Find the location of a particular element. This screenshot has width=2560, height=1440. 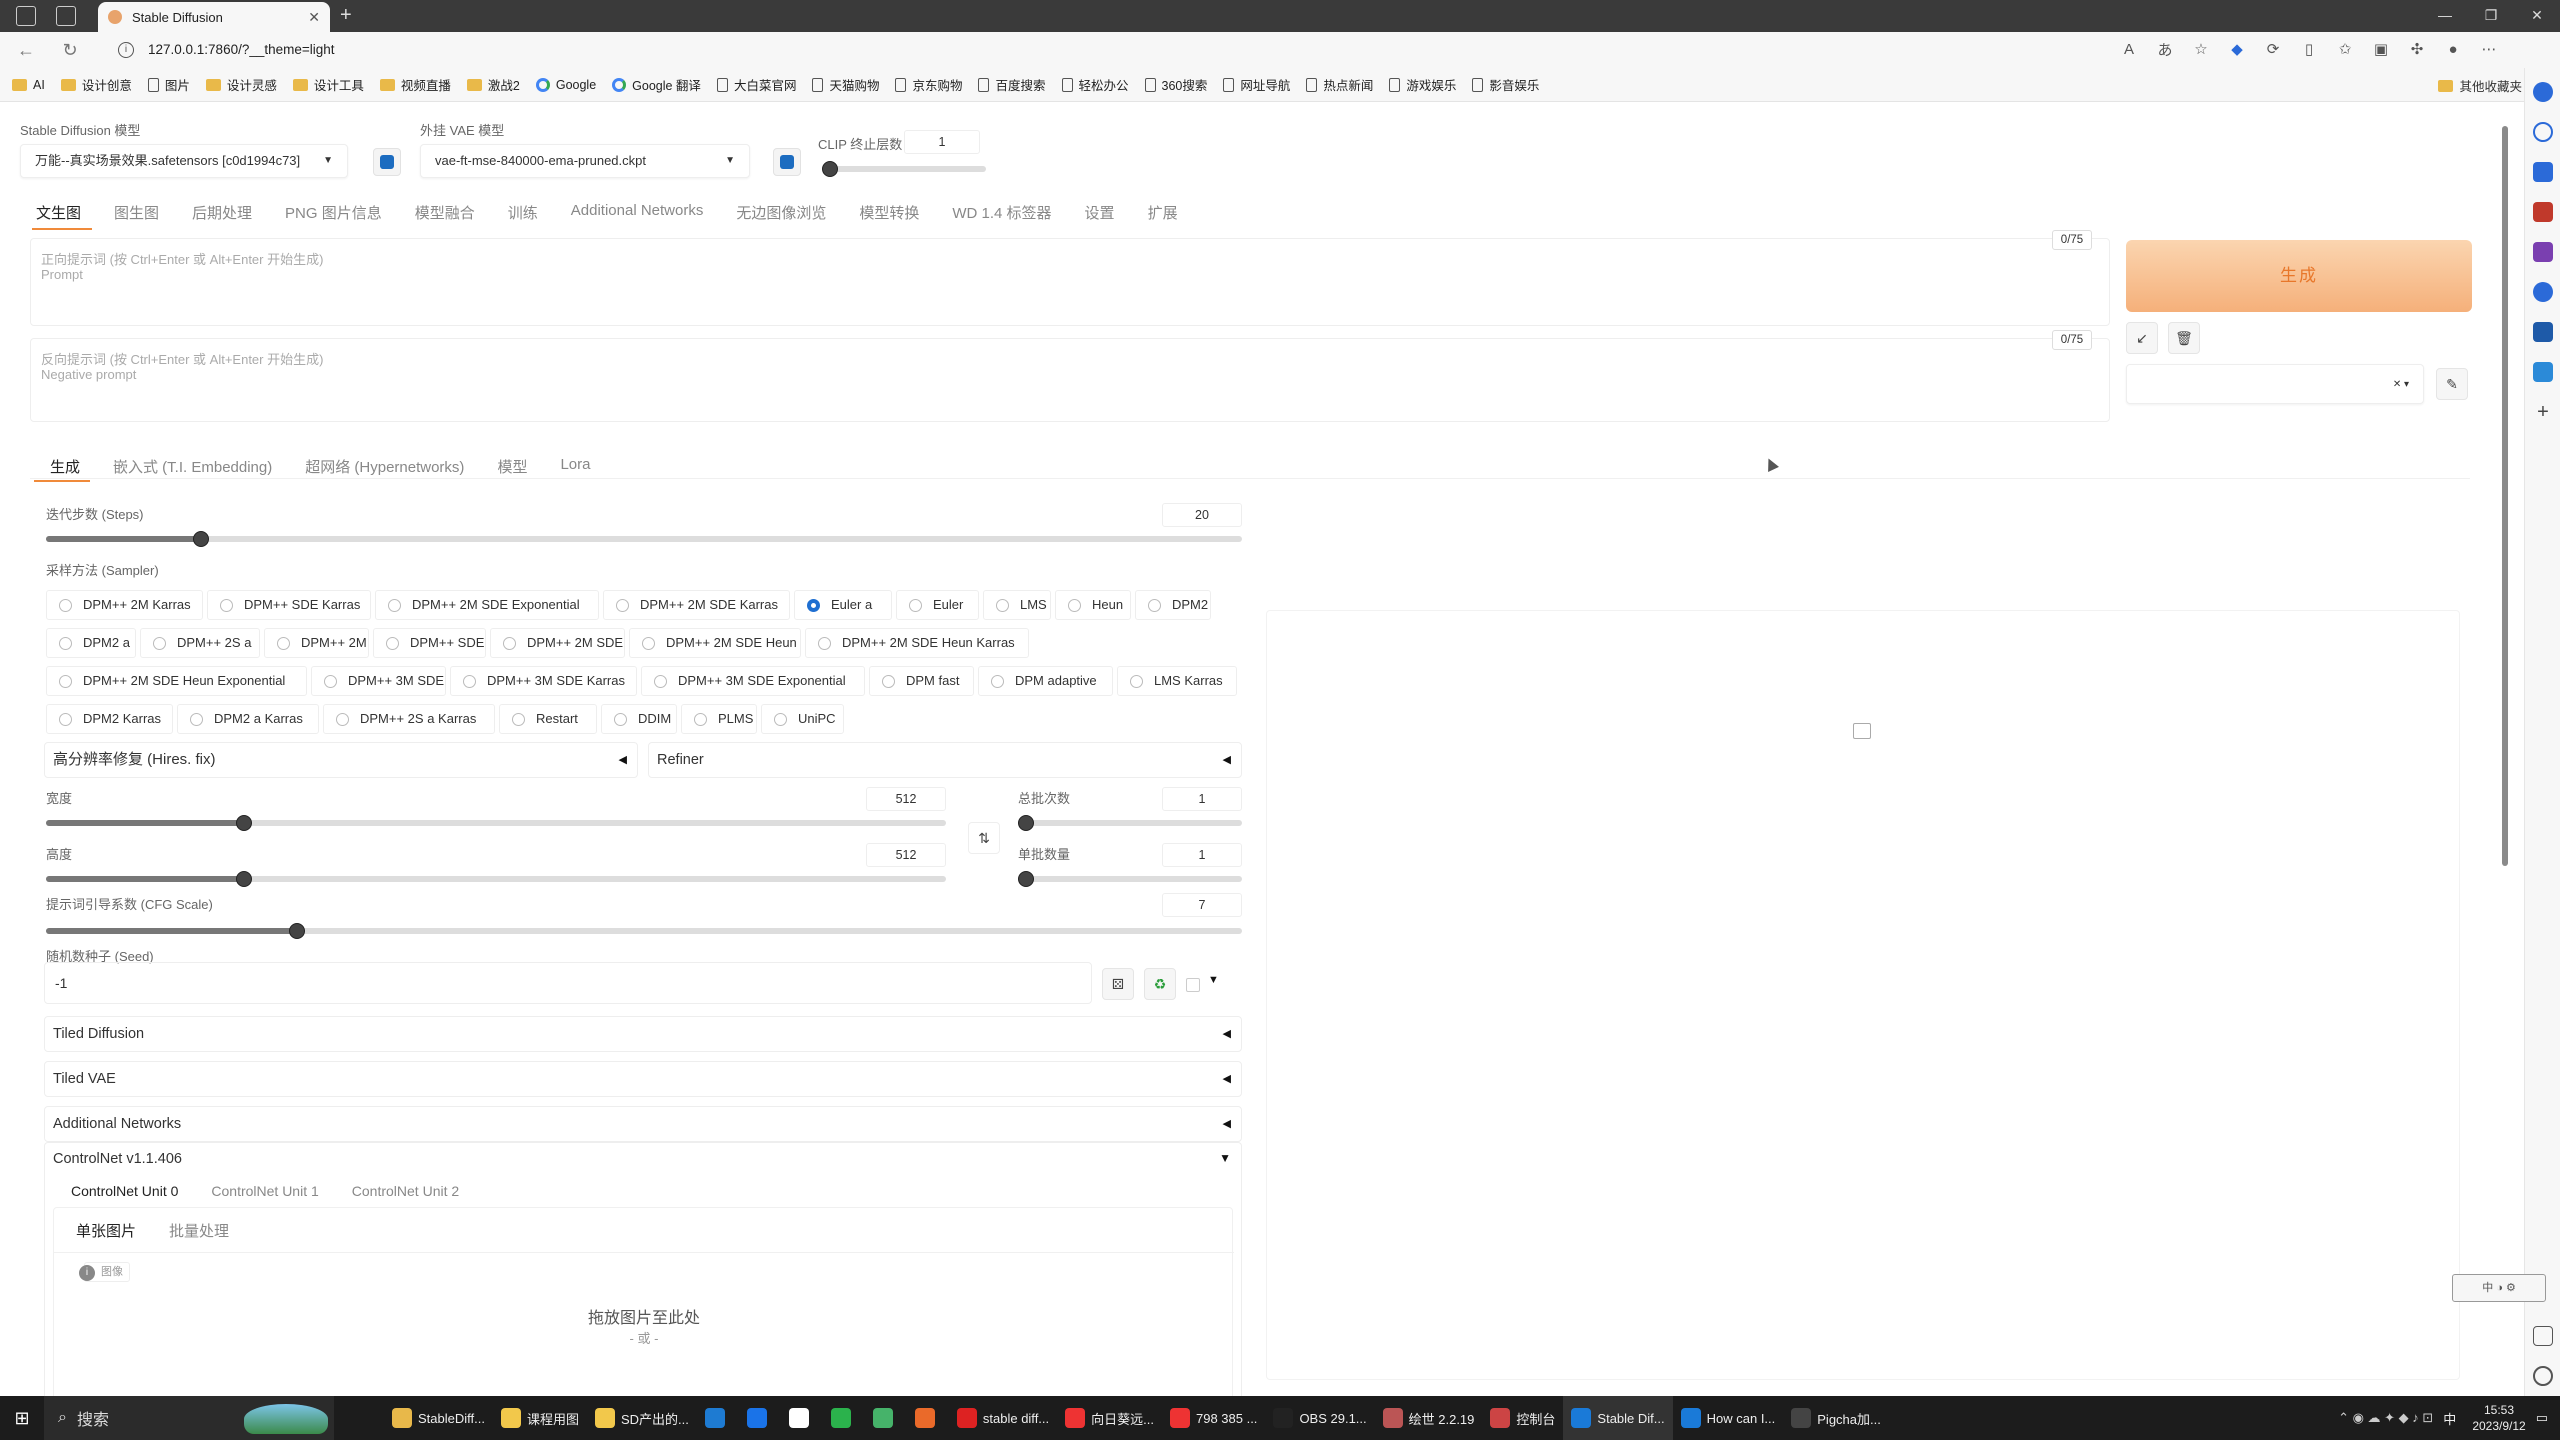

workspaces-icon is located at coordinates (26, 16).